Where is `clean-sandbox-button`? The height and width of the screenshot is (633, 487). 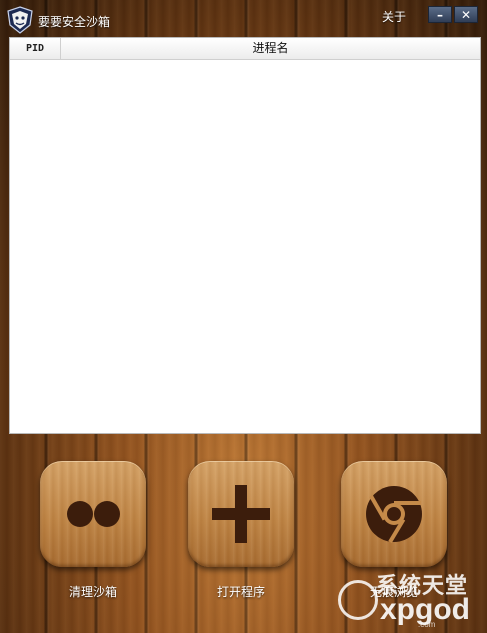
clean-sandbox-button is located at coordinates (93, 514).